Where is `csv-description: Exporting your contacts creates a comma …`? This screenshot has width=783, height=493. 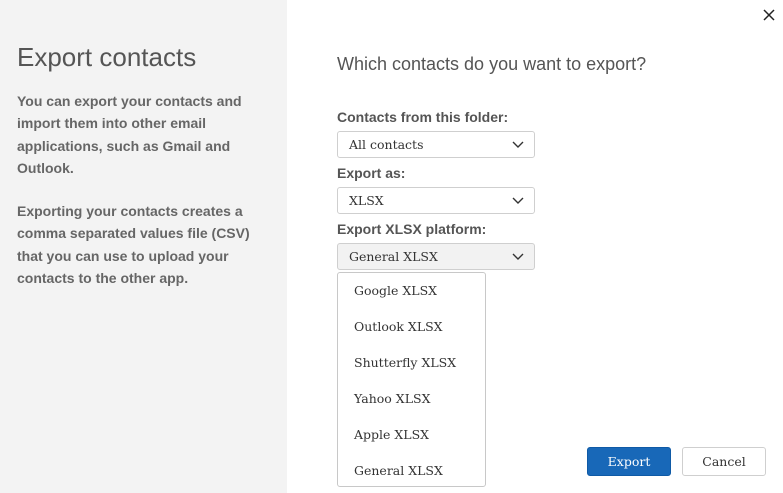
csv-description: Exporting your contacts creates a comma … is located at coordinates (133, 244).